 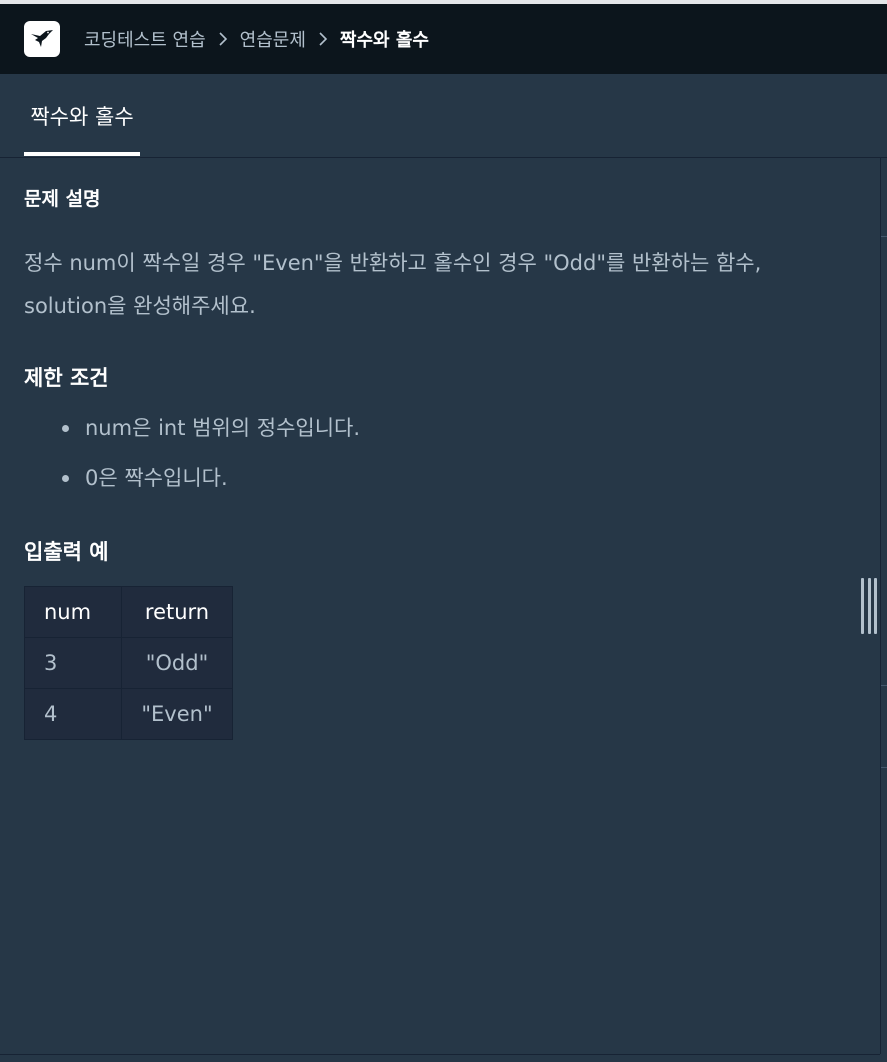 I want to click on table-cell: "Odd", so click(x=177, y=663).